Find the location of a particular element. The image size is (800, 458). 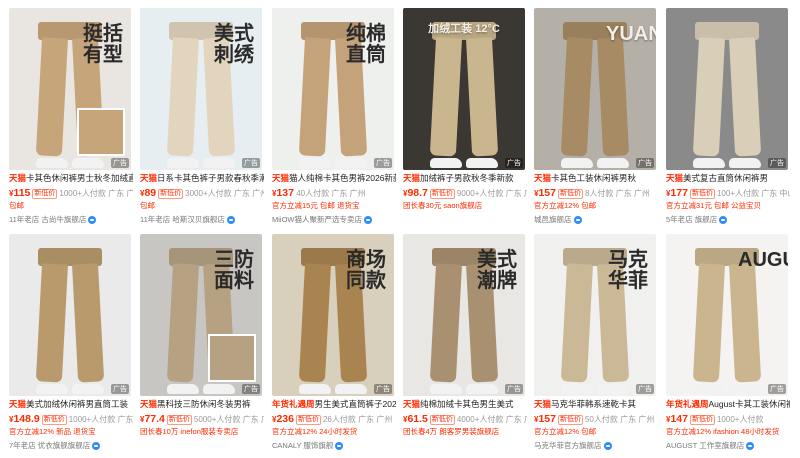

shop-name-text: 马克华菲官方旗舰店 is located at coordinates (568, 445).